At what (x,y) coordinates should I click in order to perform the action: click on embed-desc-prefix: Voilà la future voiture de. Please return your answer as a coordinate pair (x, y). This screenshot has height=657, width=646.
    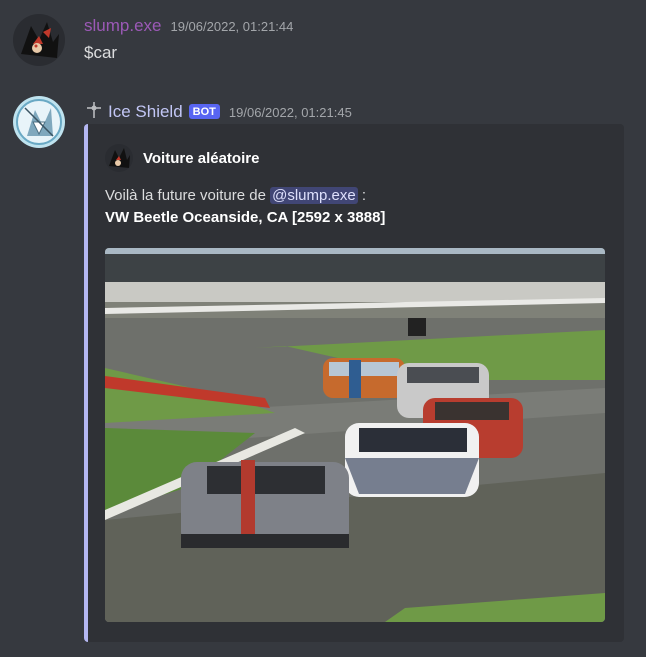
    Looking at the image, I should click on (188, 195).